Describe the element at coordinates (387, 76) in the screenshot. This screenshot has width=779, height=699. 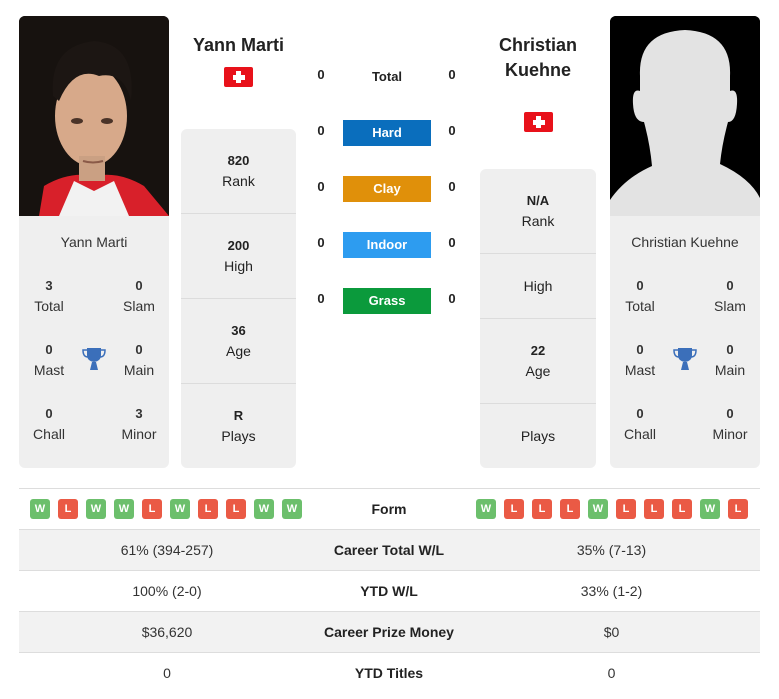
I see `h2h-total-label: Total` at that location.